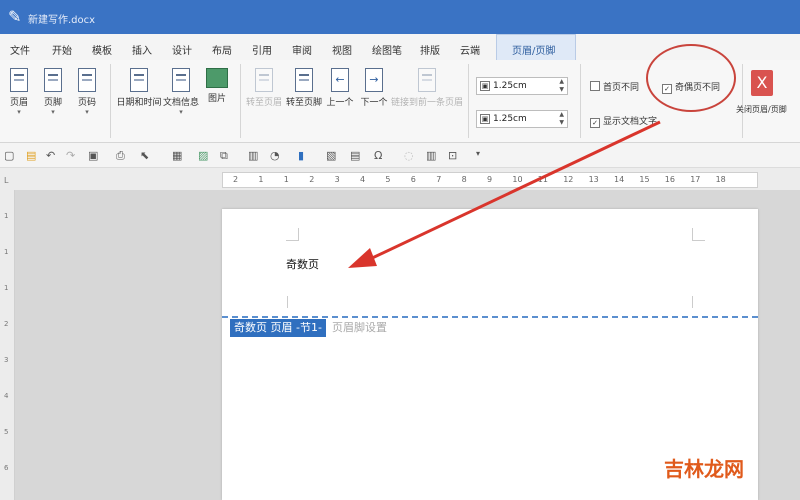 The width and height of the screenshot is (800, 500). What do you see at coordinates (362, 258) in the screenshot?
I see `annotation-arrow-head` at bounding box center [362, 258].